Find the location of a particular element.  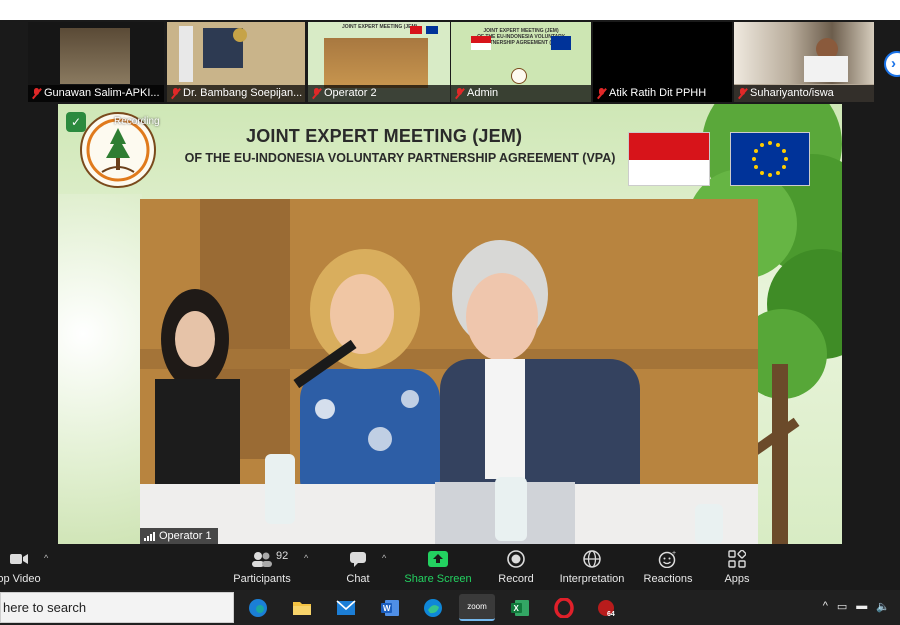

svg-text: W is located at coordinates (387, 608).